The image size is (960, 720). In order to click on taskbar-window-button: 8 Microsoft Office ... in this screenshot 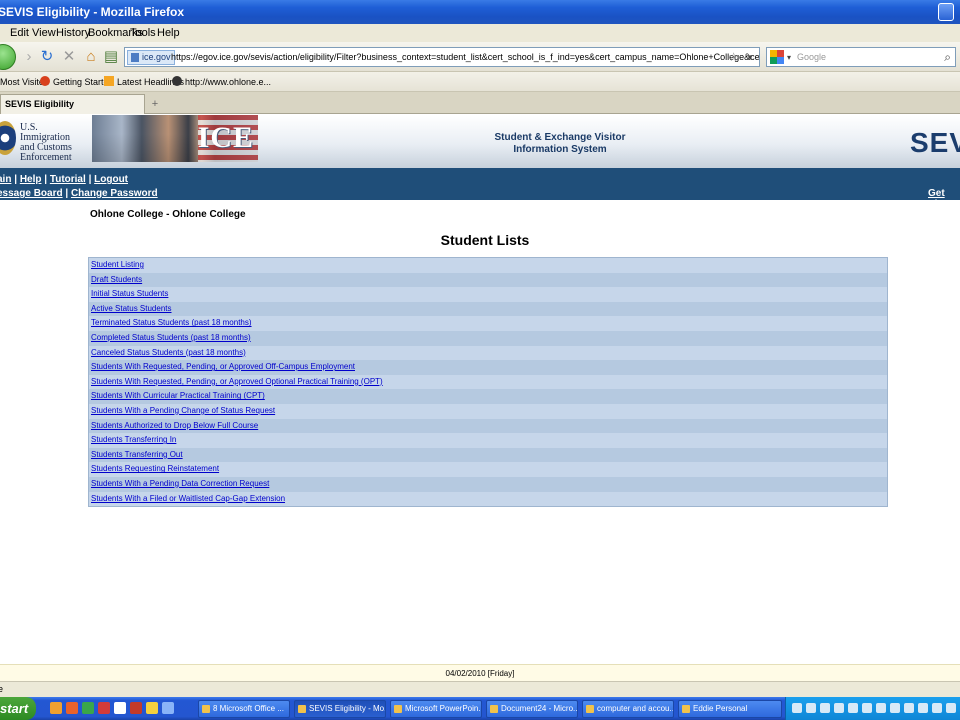, I will do `click(244, 709)`.